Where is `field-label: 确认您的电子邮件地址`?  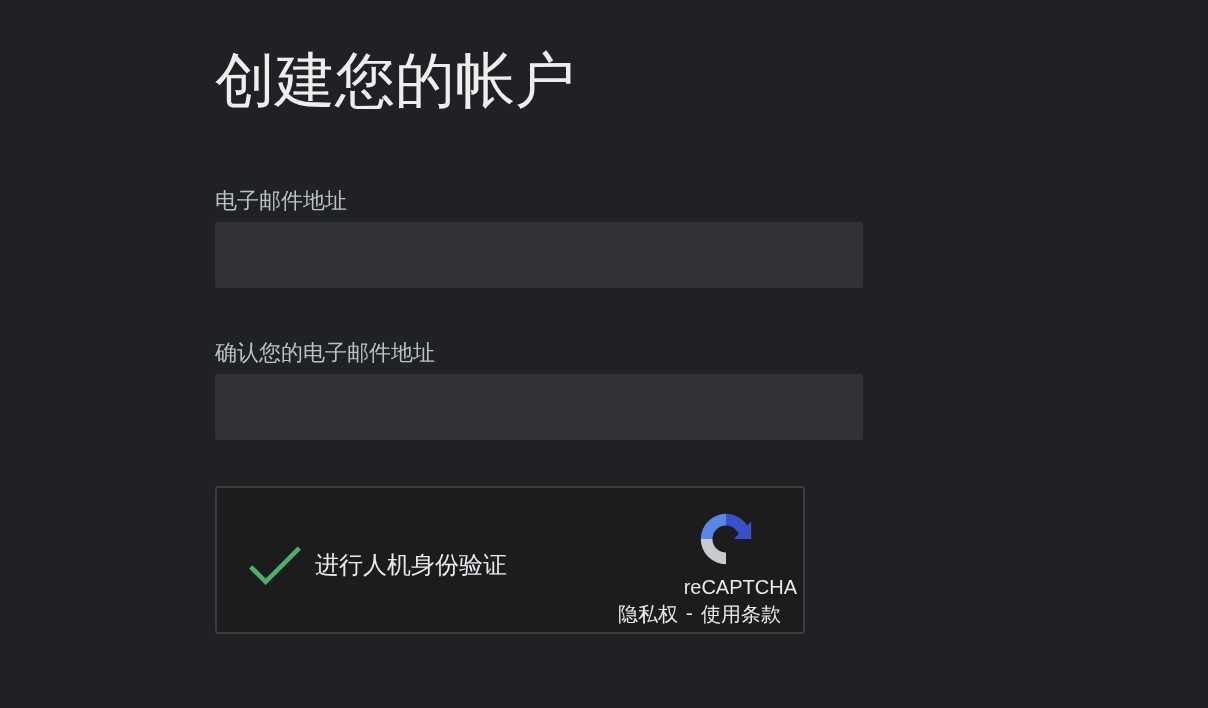 field-label: 确认您的电子邮件地址 is located at coordinates (325, 353).